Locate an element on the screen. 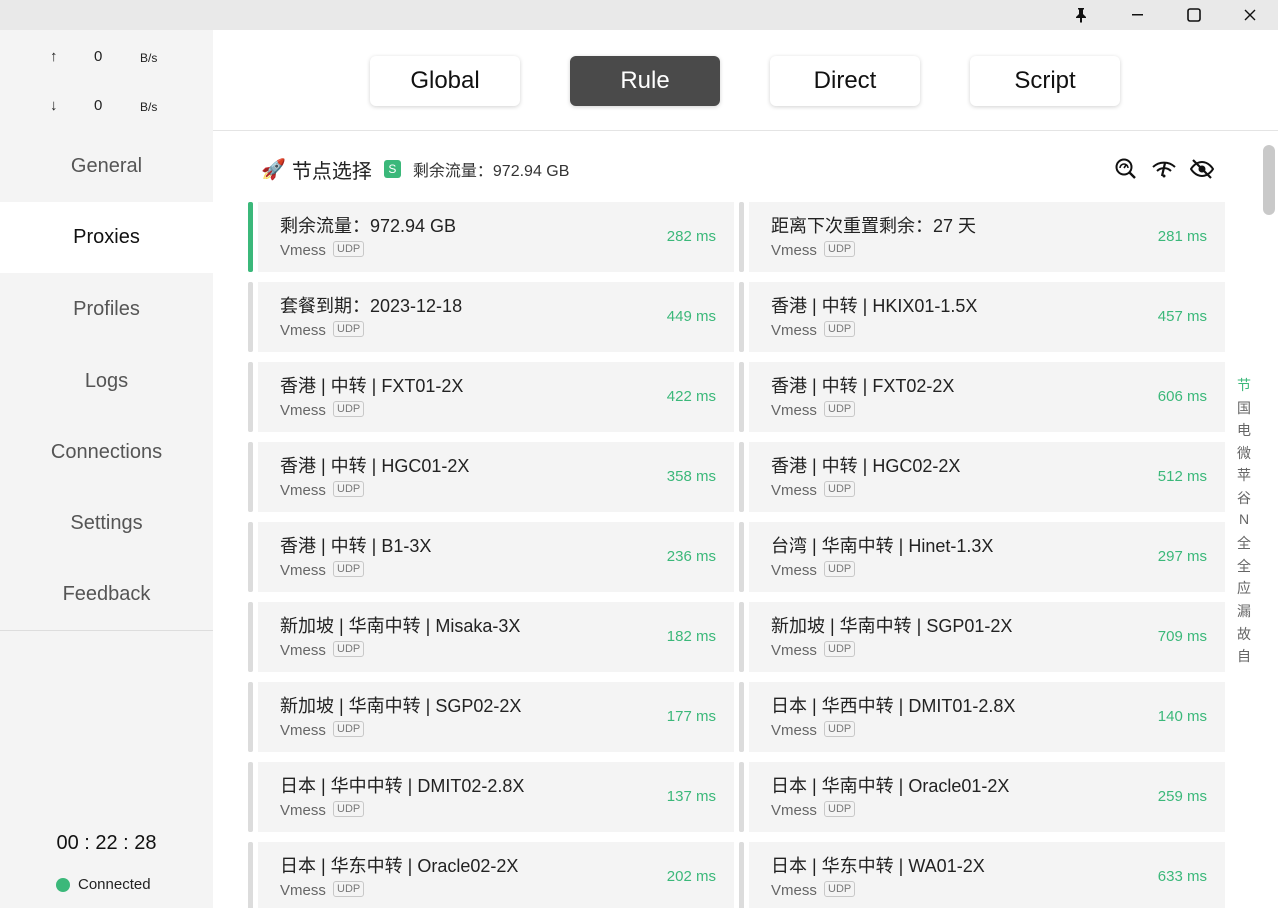 The height and width of the screenshot is (908, 1278). proxy-group-header: 🚀 节点选择 S 剩余流量：972.94 GB is located at coordinates (415, 169).